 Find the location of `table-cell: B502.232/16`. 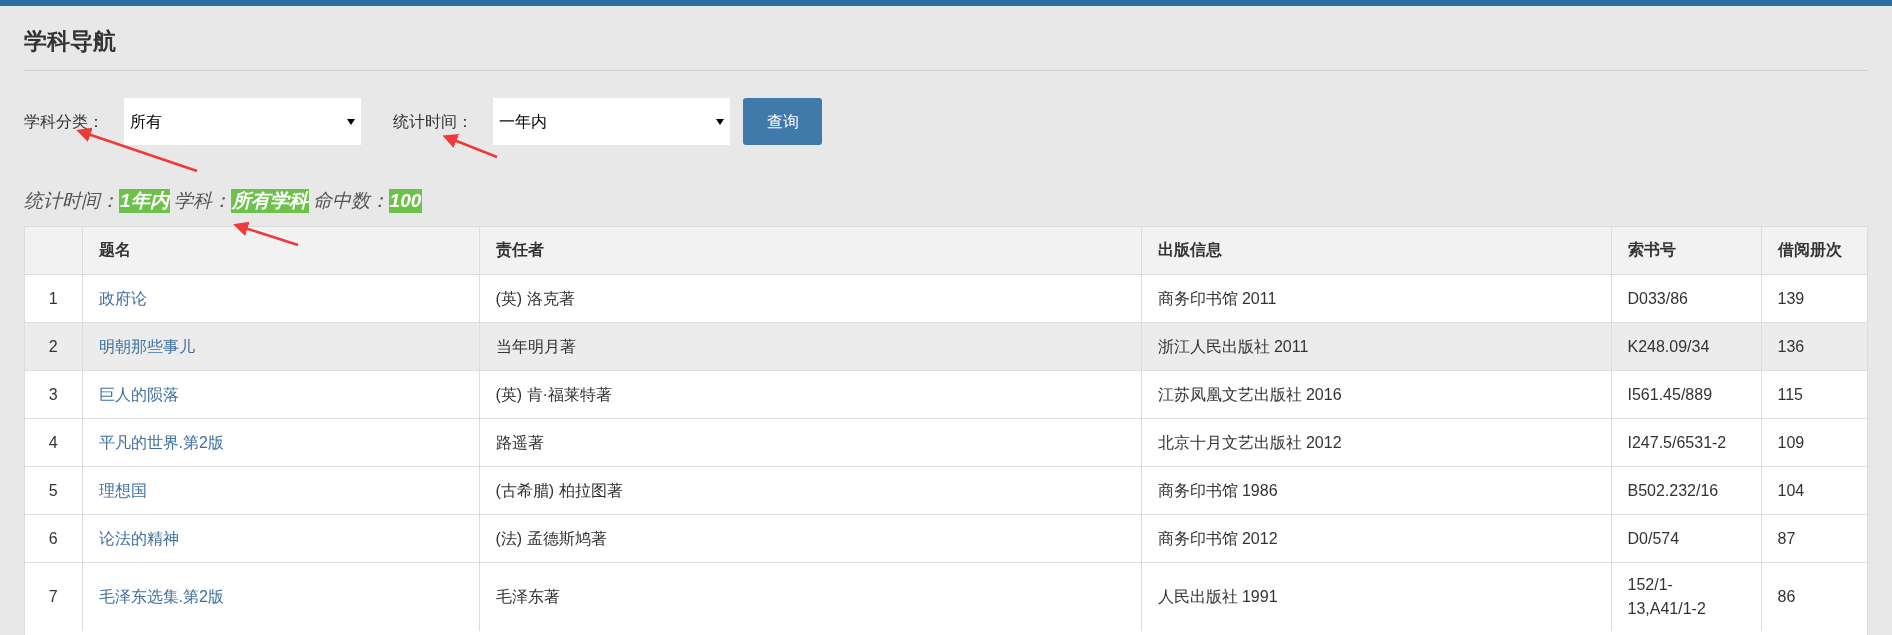

table-cell: B502.232/16 is located at coordinates (1686, 490).